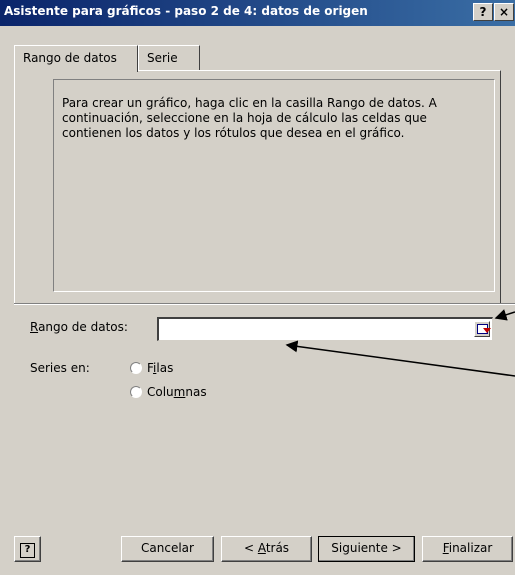 This screenshot has height=575, width=515. I want to click on arrow-to-collapse-button, so click(504, 315).